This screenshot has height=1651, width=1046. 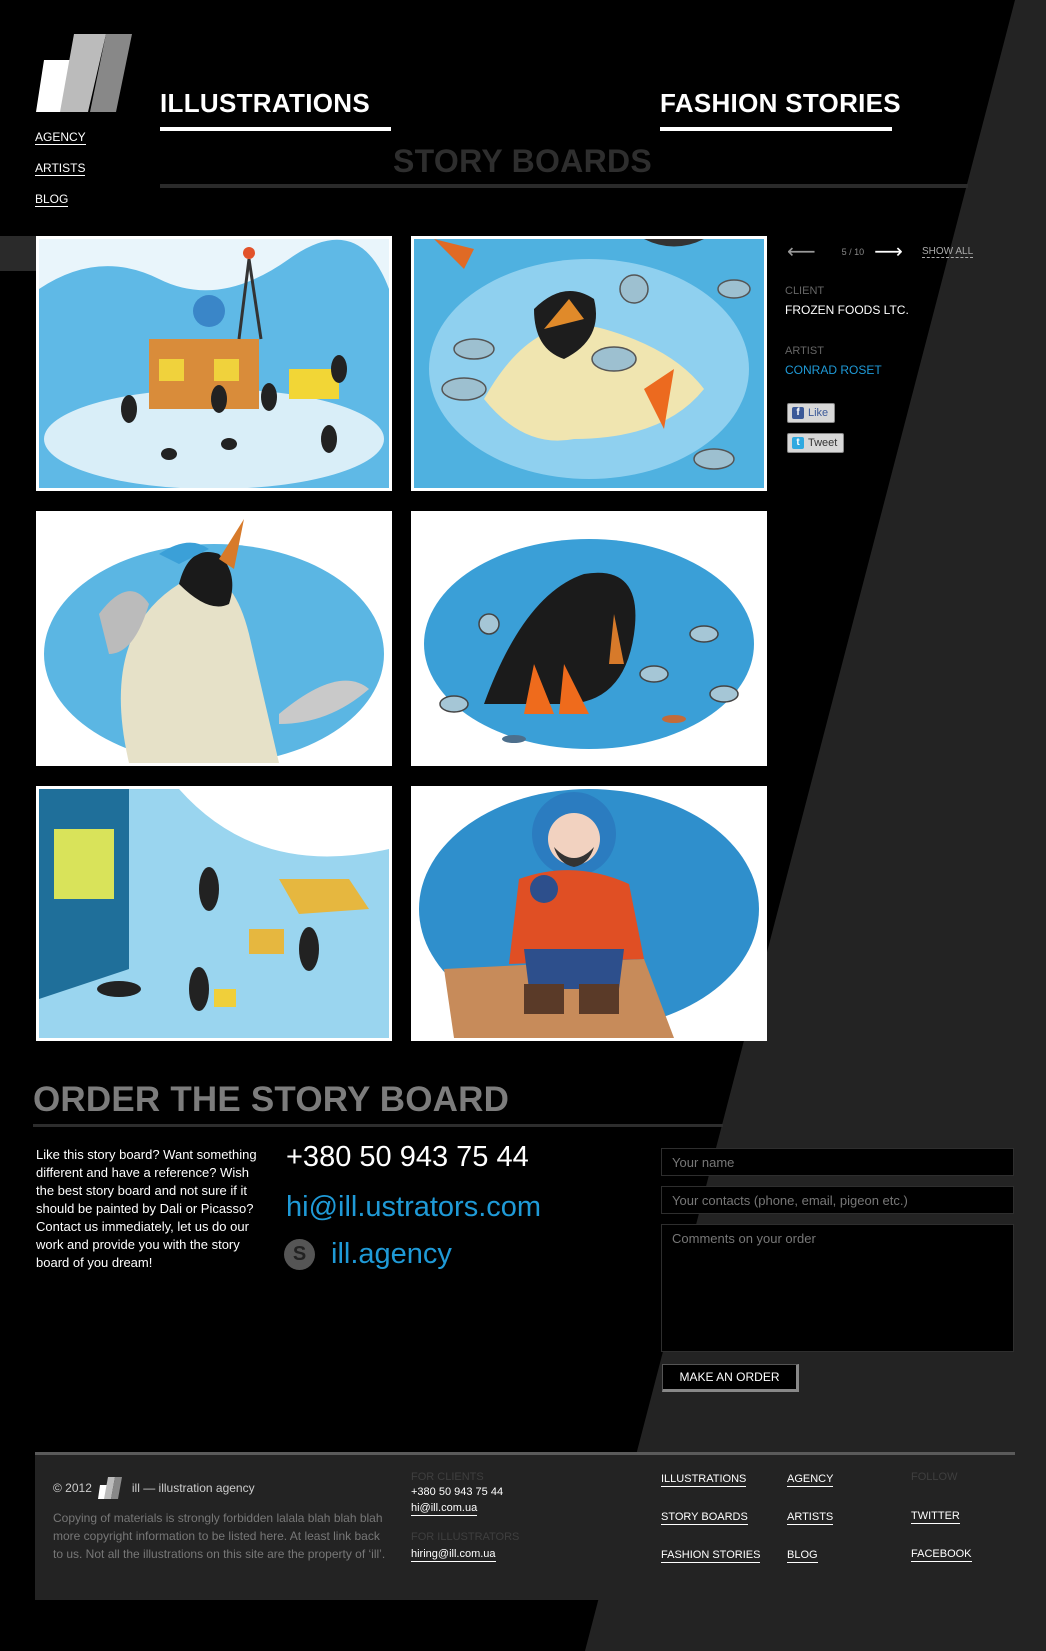 I want to click on like-label: Like, so click(x=818, y=413).